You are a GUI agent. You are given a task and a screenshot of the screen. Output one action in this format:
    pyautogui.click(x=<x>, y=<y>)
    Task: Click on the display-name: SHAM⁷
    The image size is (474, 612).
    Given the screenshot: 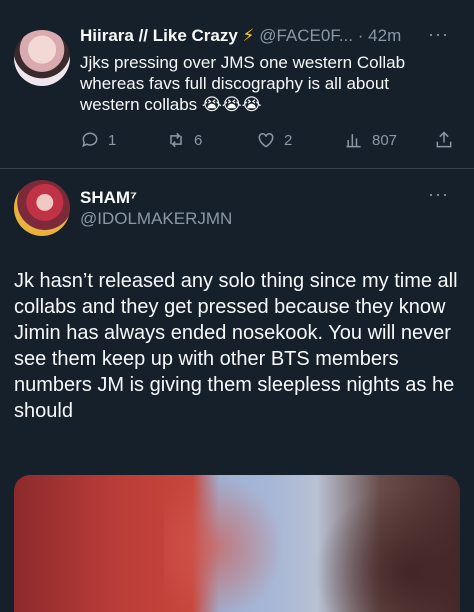 What is the action you would take?
    pyautogui.click(x=108, y=198)
    